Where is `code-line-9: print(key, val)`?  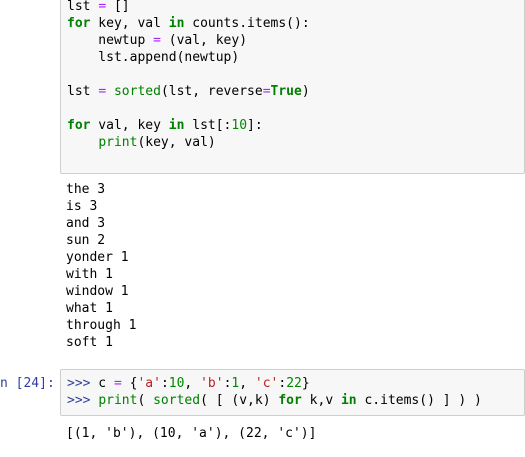 code-line-9: print(key, val) is located at coordinates (141, 142).